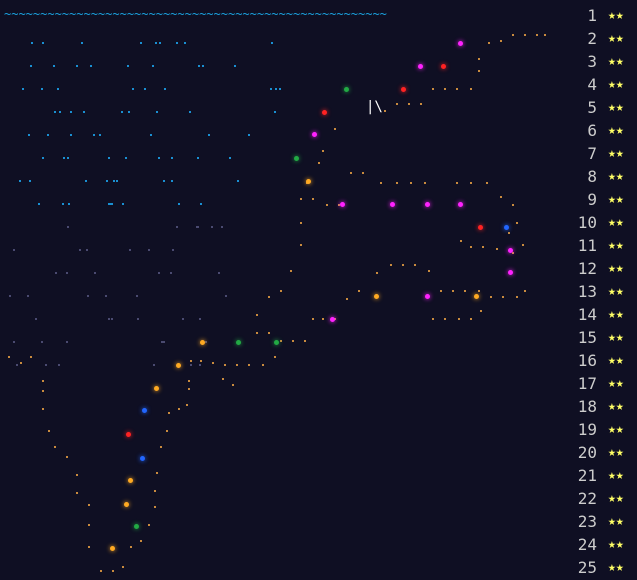 The image size is (637, 580). Describe the element at coordinates (604, 567) in the screenshot. I see `day-25-link: 25 ★★` at that location.